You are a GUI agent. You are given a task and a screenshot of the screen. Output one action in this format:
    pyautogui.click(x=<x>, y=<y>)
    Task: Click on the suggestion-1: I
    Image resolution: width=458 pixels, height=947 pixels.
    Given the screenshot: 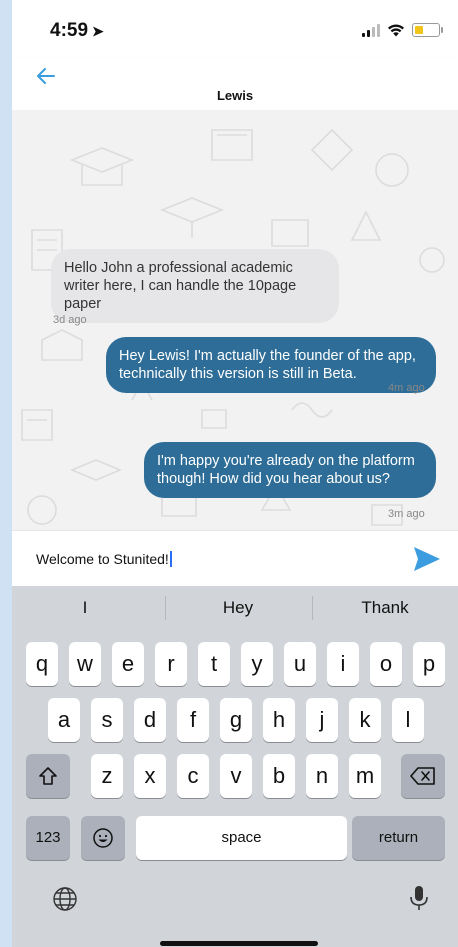 What is the action you would take?
    pyautogui.click(x=85, y=608)
    